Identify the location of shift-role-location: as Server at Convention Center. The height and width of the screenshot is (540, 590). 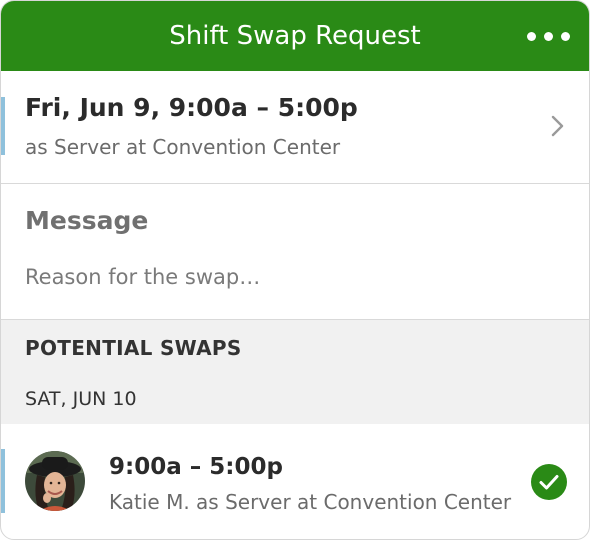
(183, 147).